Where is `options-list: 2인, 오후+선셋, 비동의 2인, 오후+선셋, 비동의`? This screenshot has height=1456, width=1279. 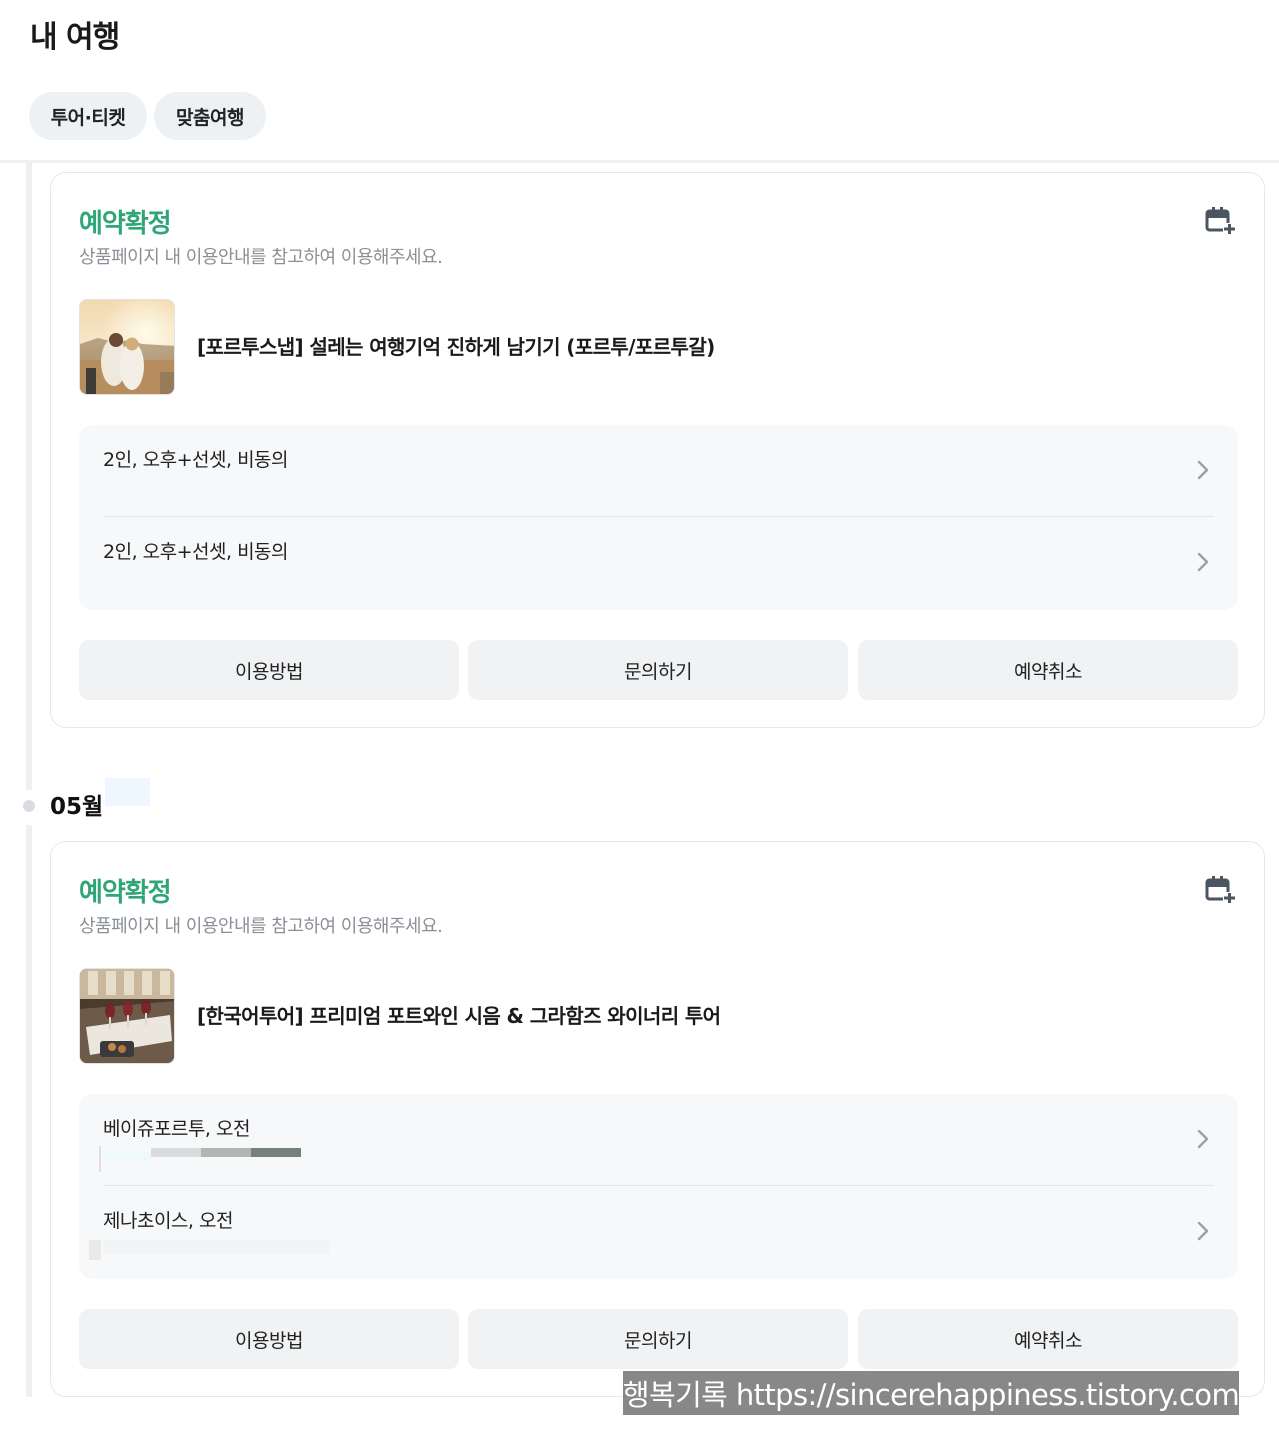
options-list: 2인, 오후+선셋, 비동의 2인, 오후+선셋, 비동의 is located at coordinates (658, 517).